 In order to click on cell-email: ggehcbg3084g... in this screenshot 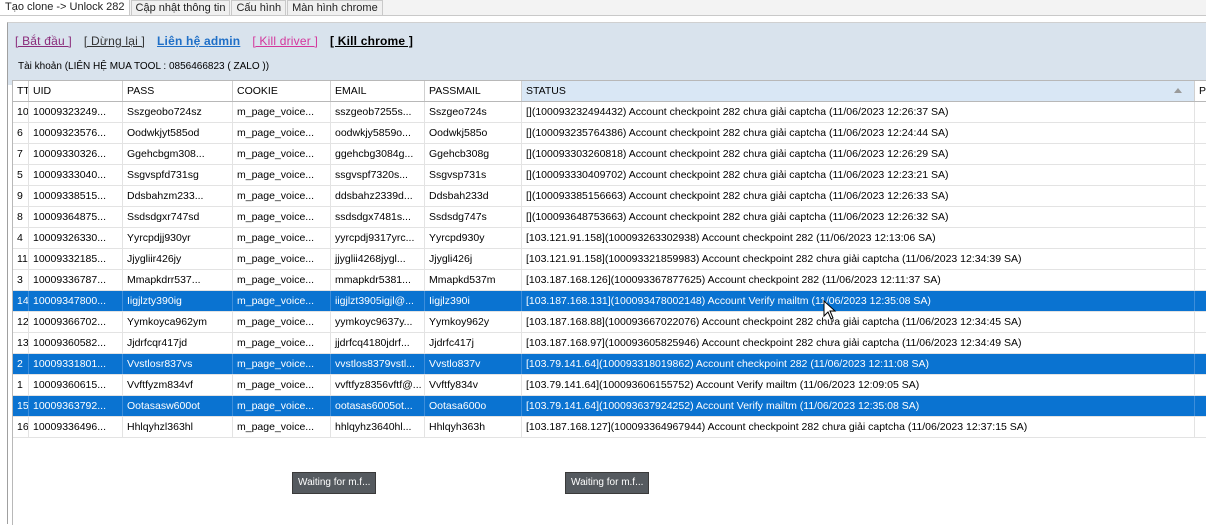, I will do `click(378, 154)`.